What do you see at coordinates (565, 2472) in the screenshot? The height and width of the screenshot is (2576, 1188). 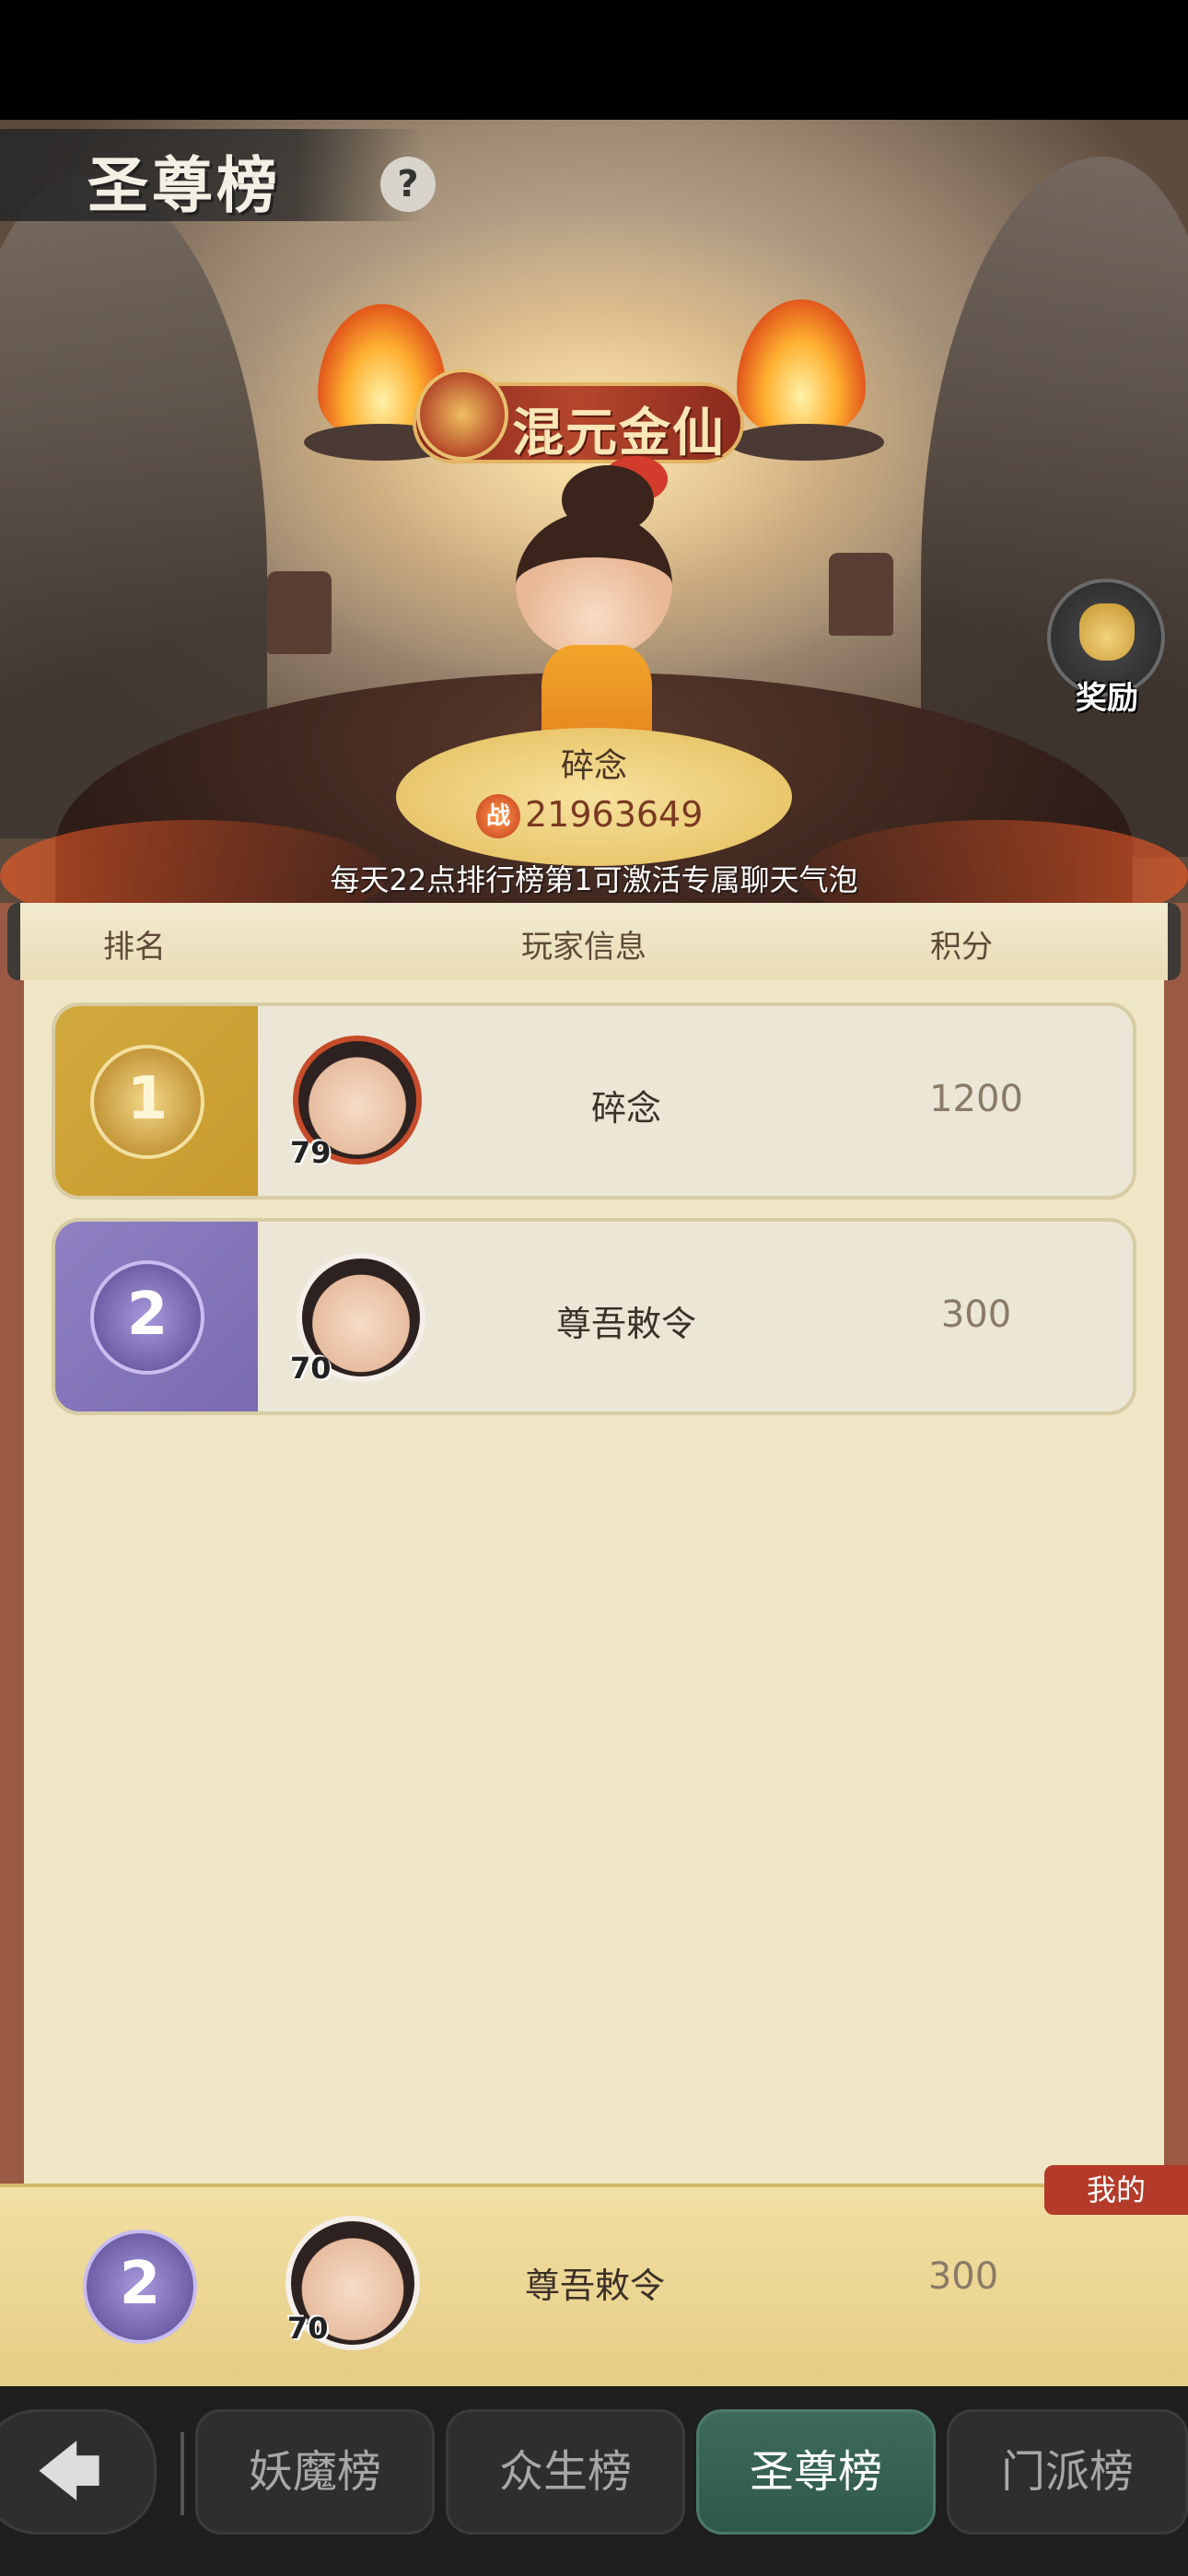 I see `tab-zhongsheng: 众生榜` at bounding box center [565, 2472].